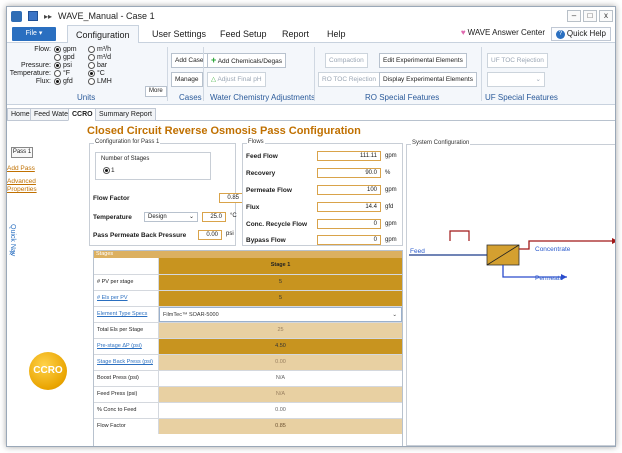 This screenshot has height=453, width=622. Describe the element at coordinates (349, 173) in the screenshot. I see `recovery-input: 90.0` at that location.